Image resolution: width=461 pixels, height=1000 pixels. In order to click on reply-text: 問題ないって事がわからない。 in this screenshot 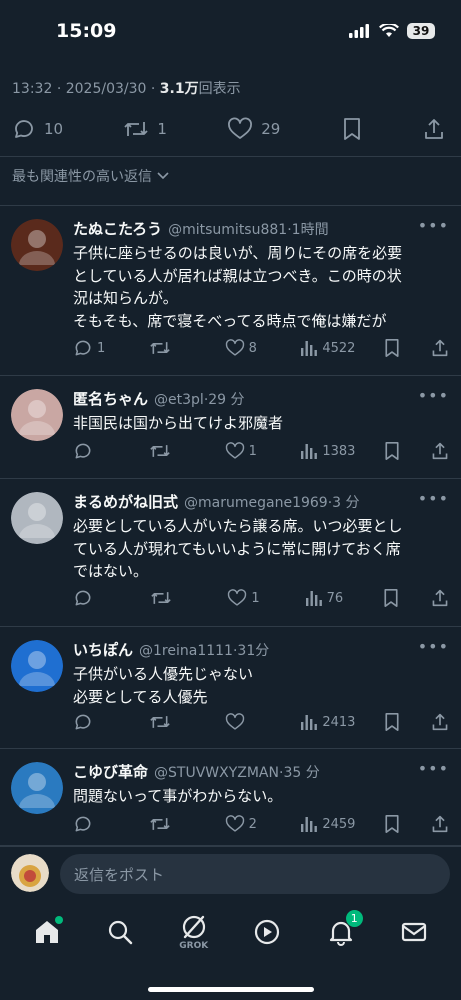, I will do `click(178, 796)`.